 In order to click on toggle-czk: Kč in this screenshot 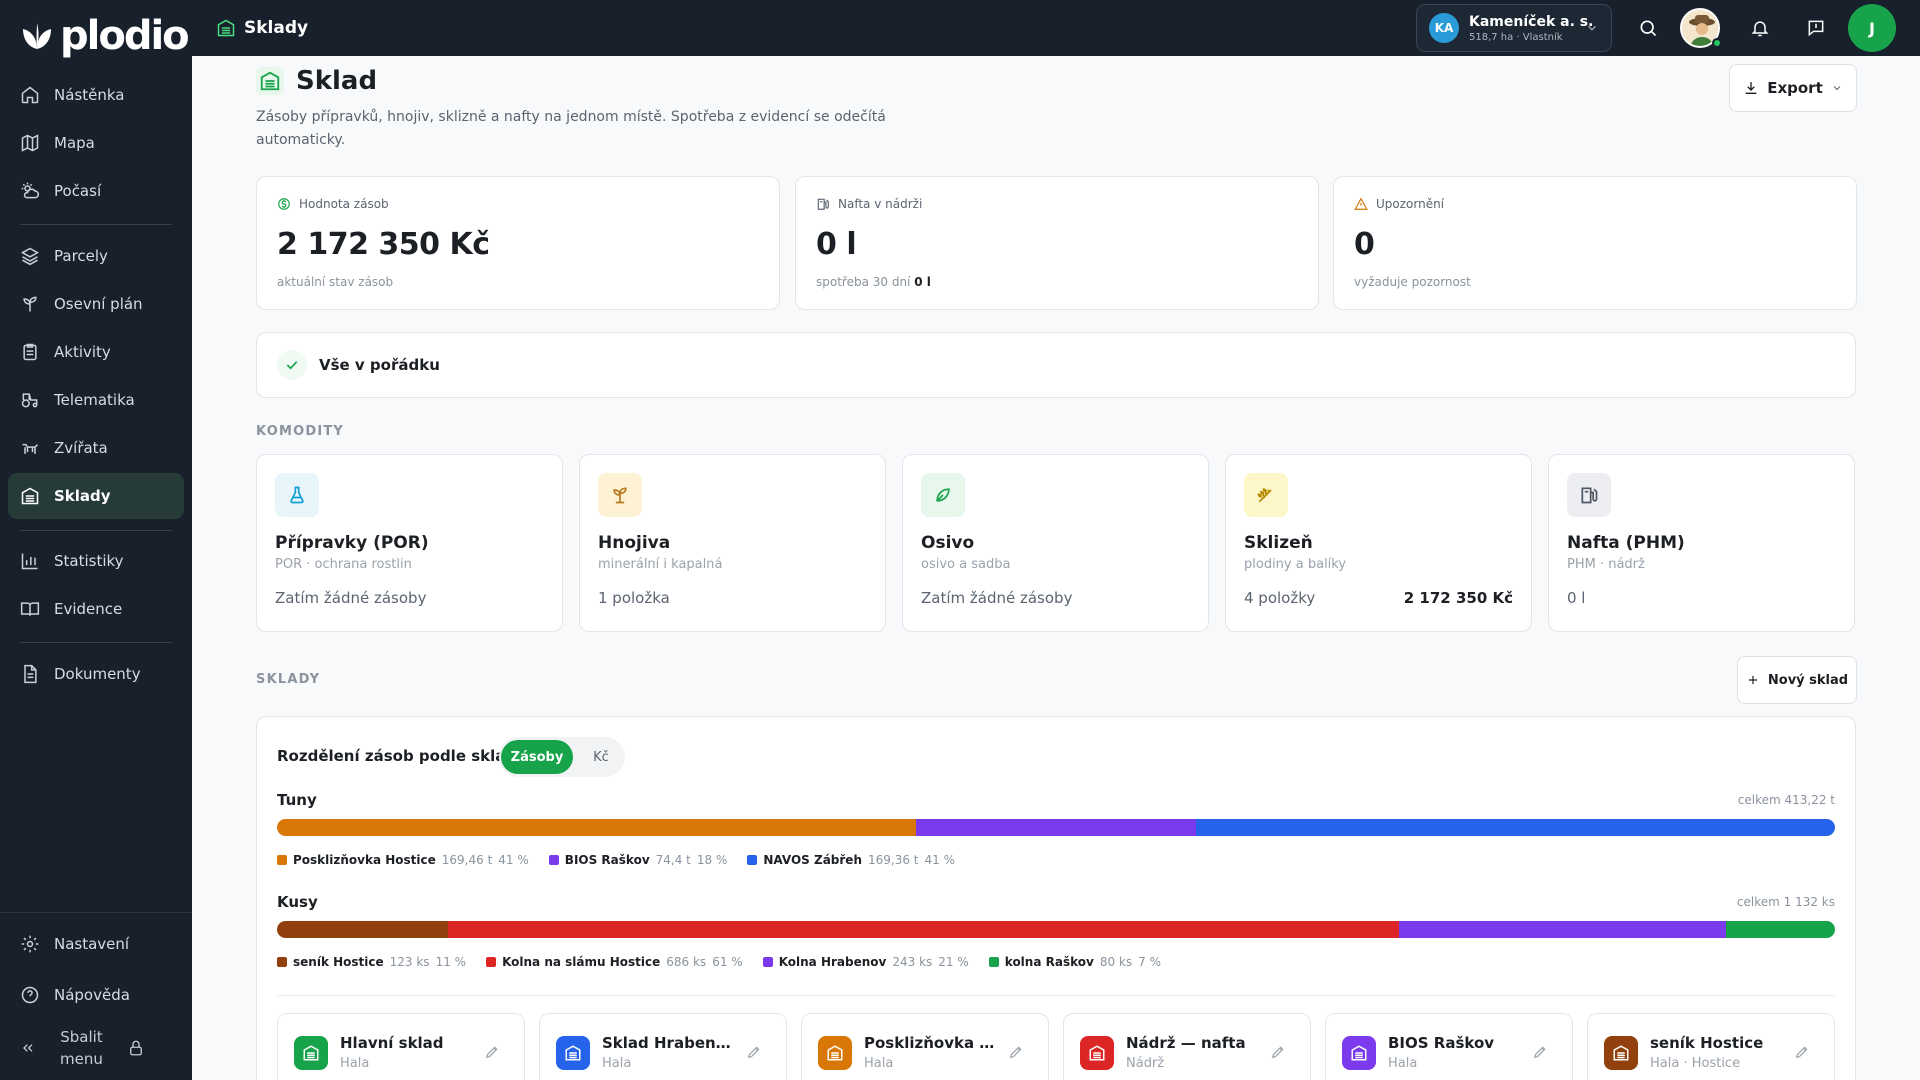, I will do `click(601, 757)`.